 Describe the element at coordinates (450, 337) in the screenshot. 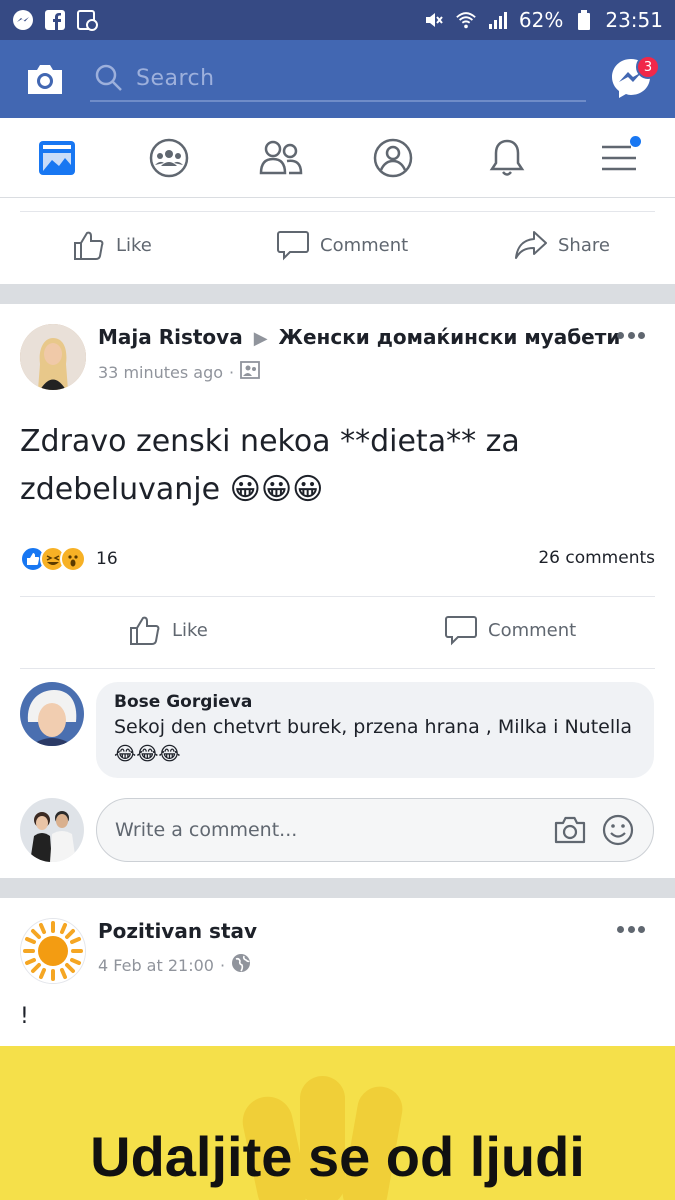

I see `group-name: Женски домаќински муабети` at that location.